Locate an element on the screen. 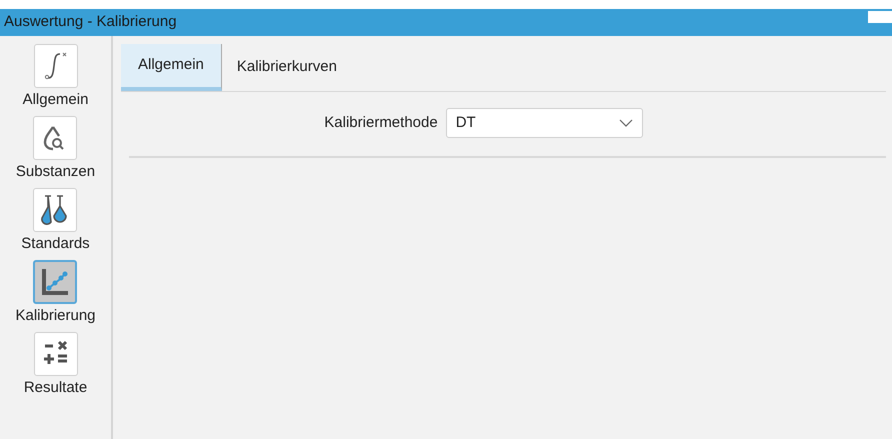  sidebar-item: Standards is located at coordinates (55, 221).